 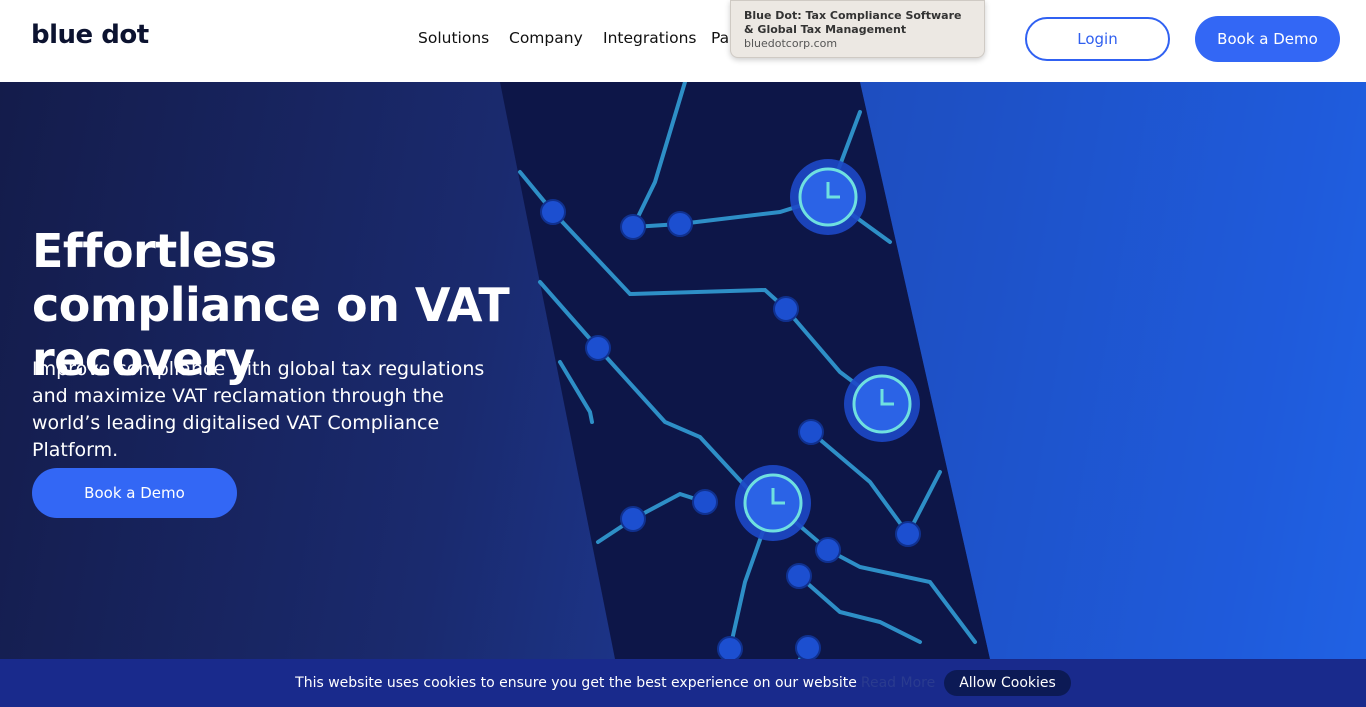 I want to click on nav-solutions: Solutions, so click(x=453, y=38).